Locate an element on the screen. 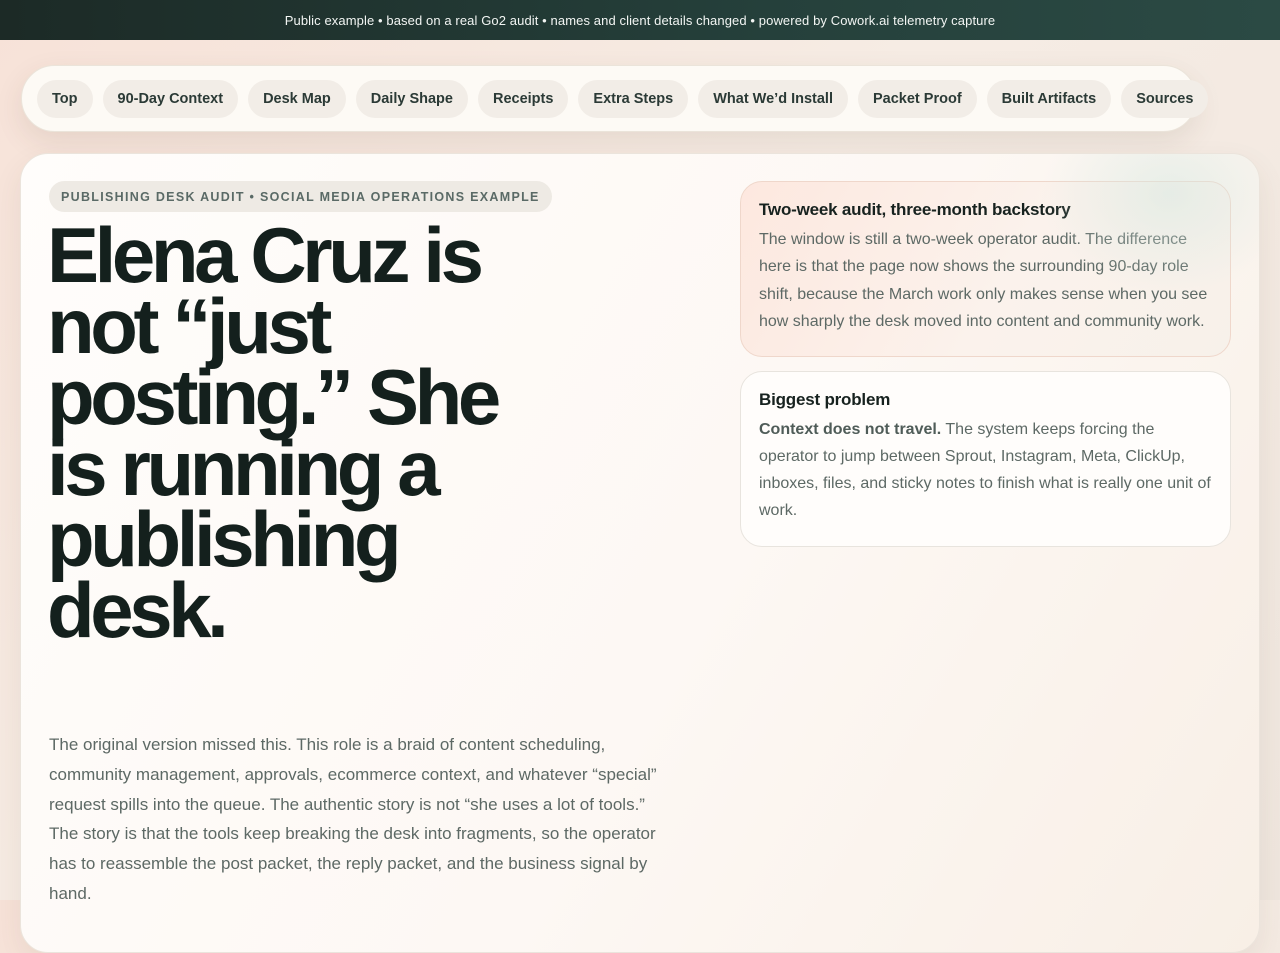  context-note-title: Two-week audit, three-month backstory is located at coordinates (915, 209).